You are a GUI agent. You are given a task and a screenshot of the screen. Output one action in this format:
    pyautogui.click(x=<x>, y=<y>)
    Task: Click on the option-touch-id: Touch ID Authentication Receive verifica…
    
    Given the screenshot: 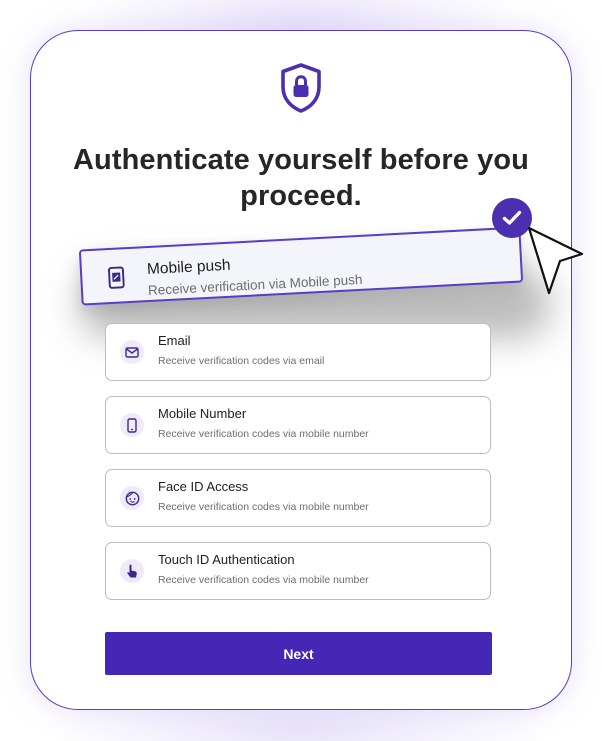 What is the action you would take?
    pyautogui.click(x=298, y=571)
    